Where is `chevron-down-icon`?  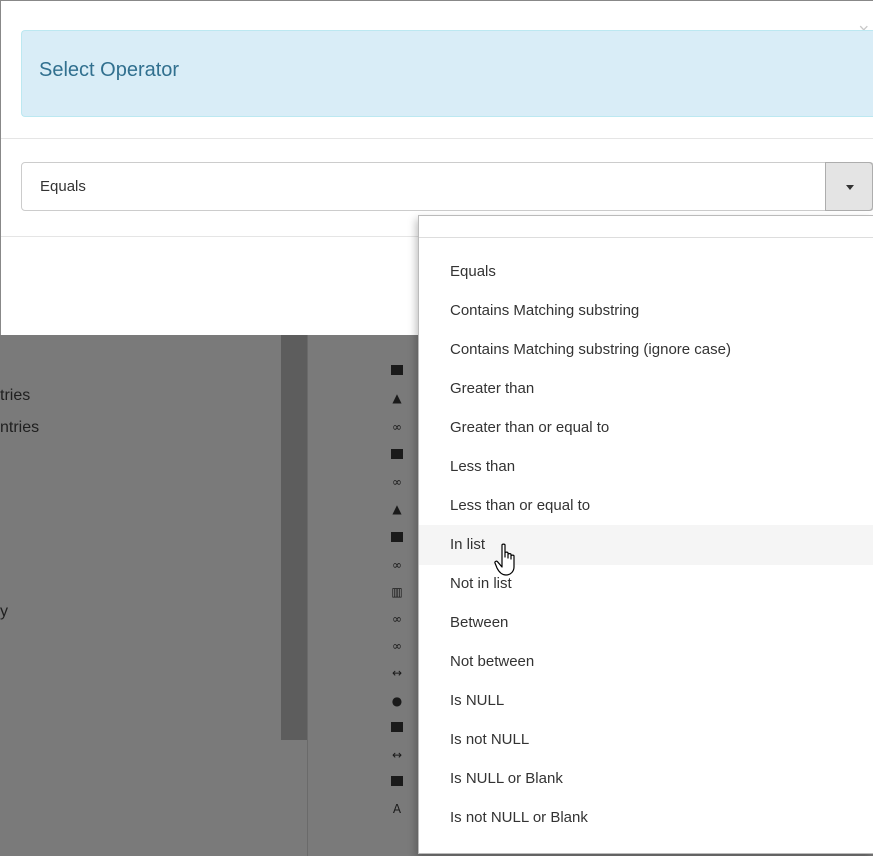
chevron-down-icon is located at coordinates (850, 187).